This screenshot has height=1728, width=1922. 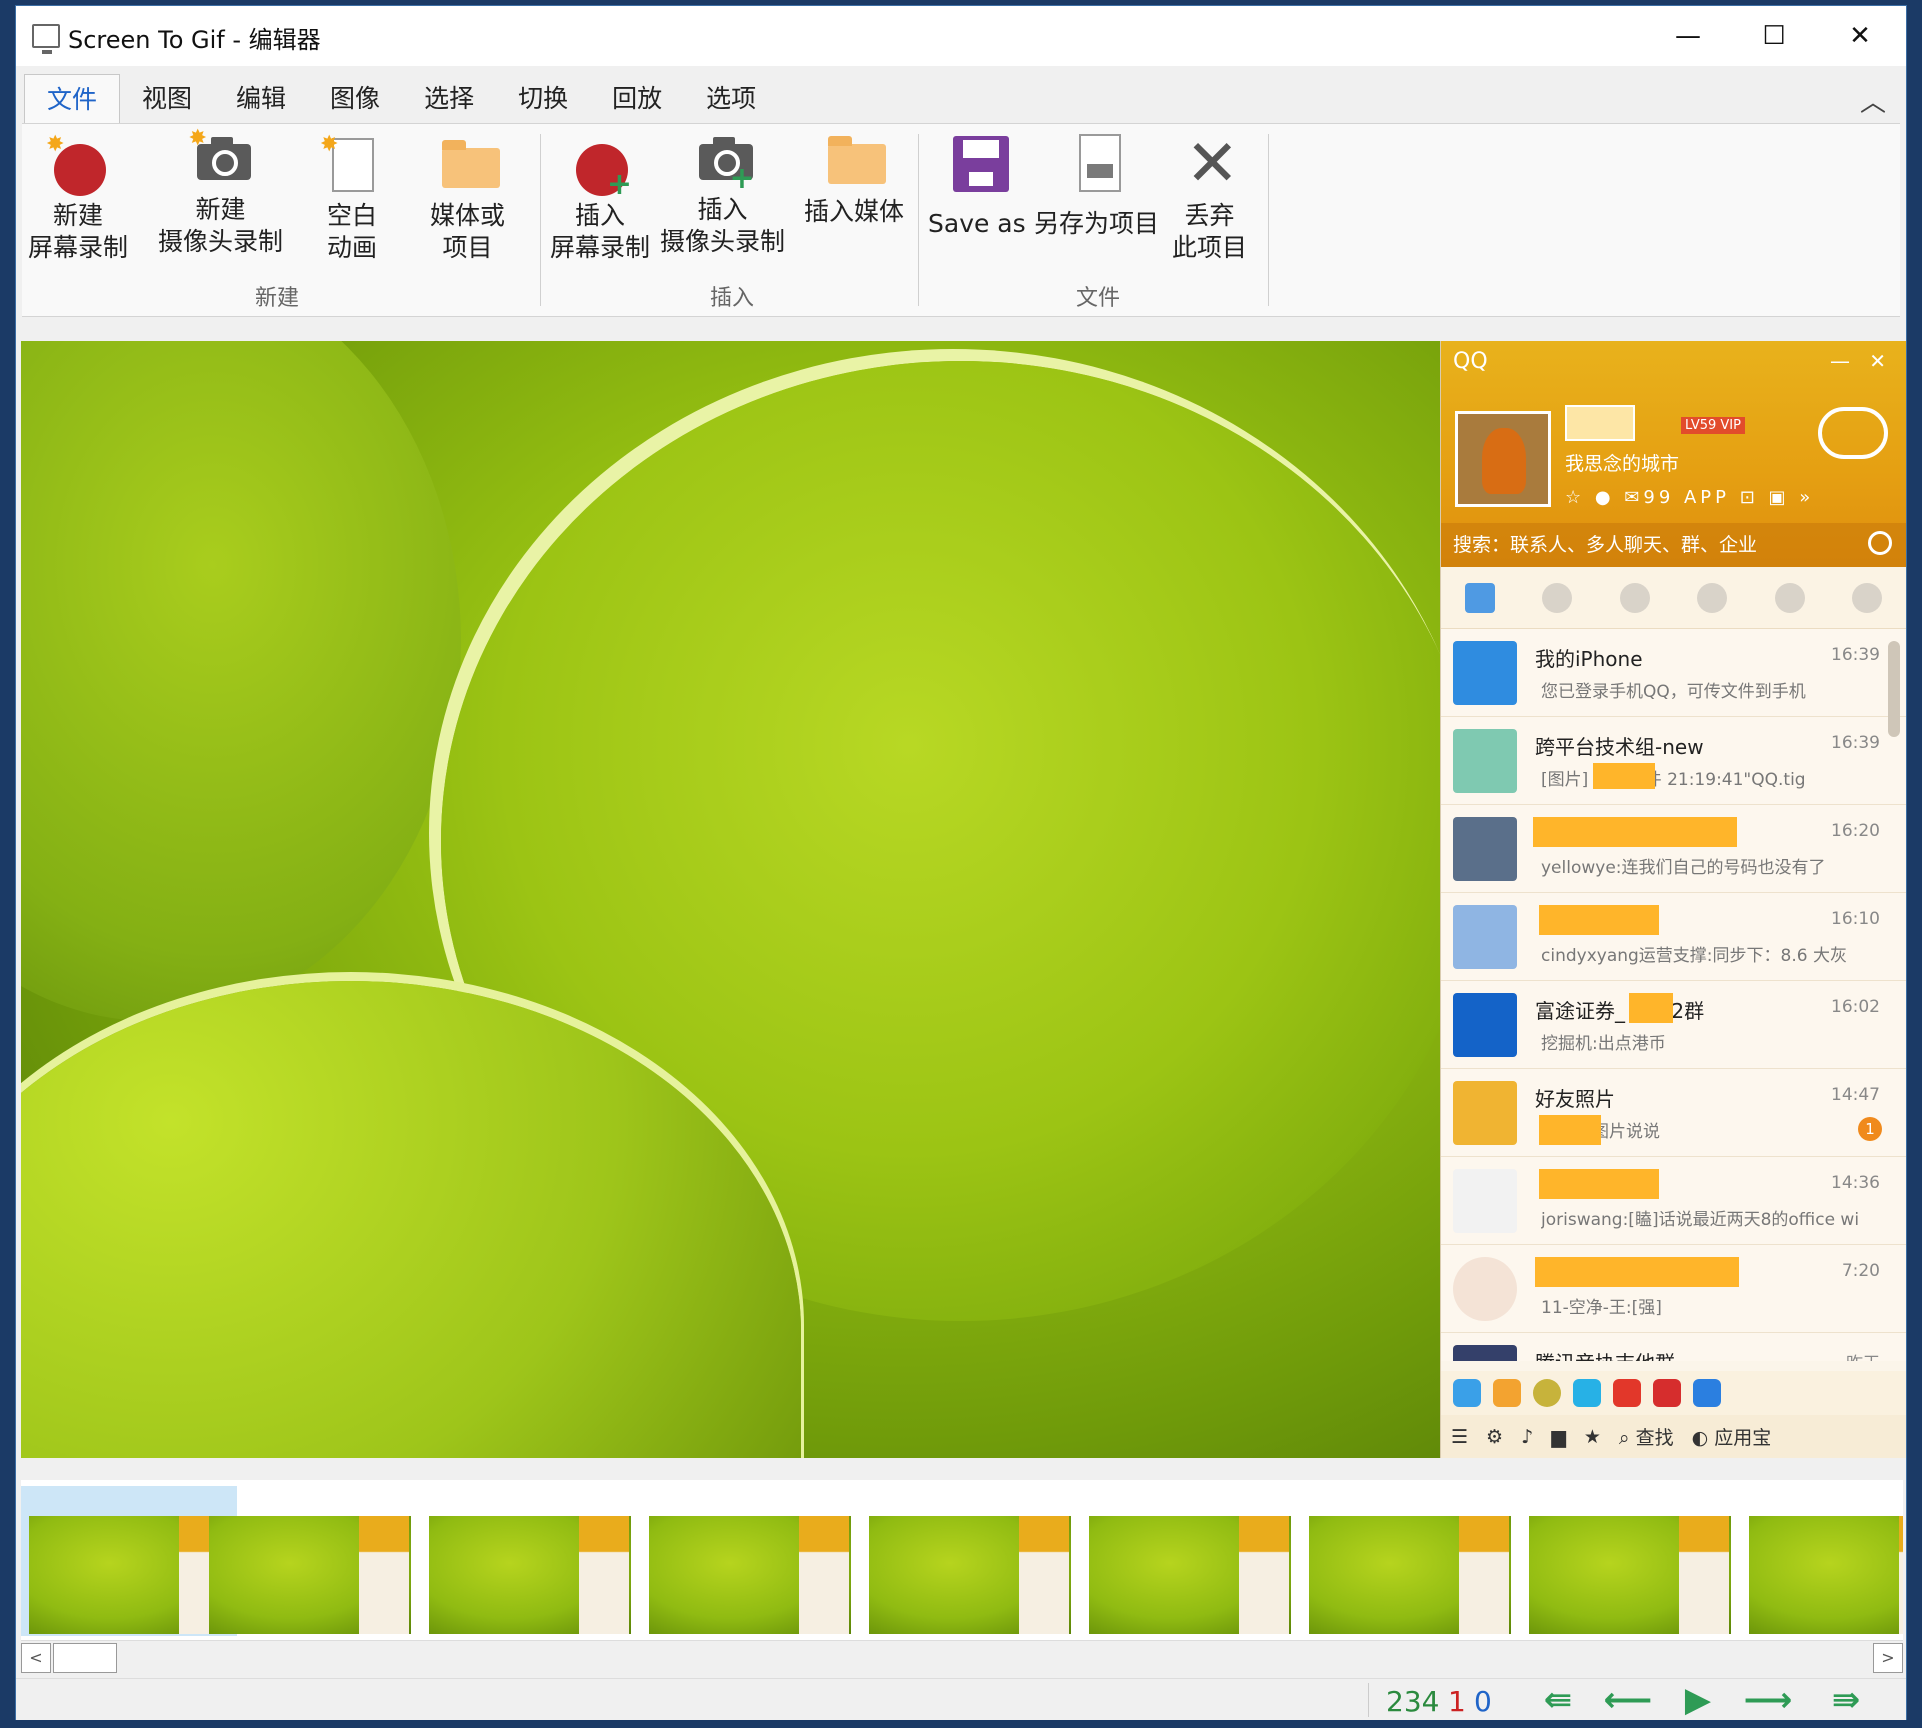 What do you see at coordinates (1789, 597) in the screenshot?
I see `space-icon` at bounding box center [1789, 597].